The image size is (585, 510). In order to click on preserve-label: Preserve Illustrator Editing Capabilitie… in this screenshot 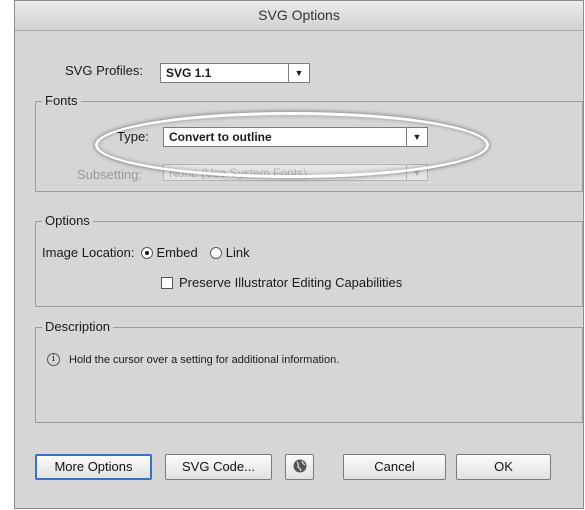, I will do `click(291, 282)`.